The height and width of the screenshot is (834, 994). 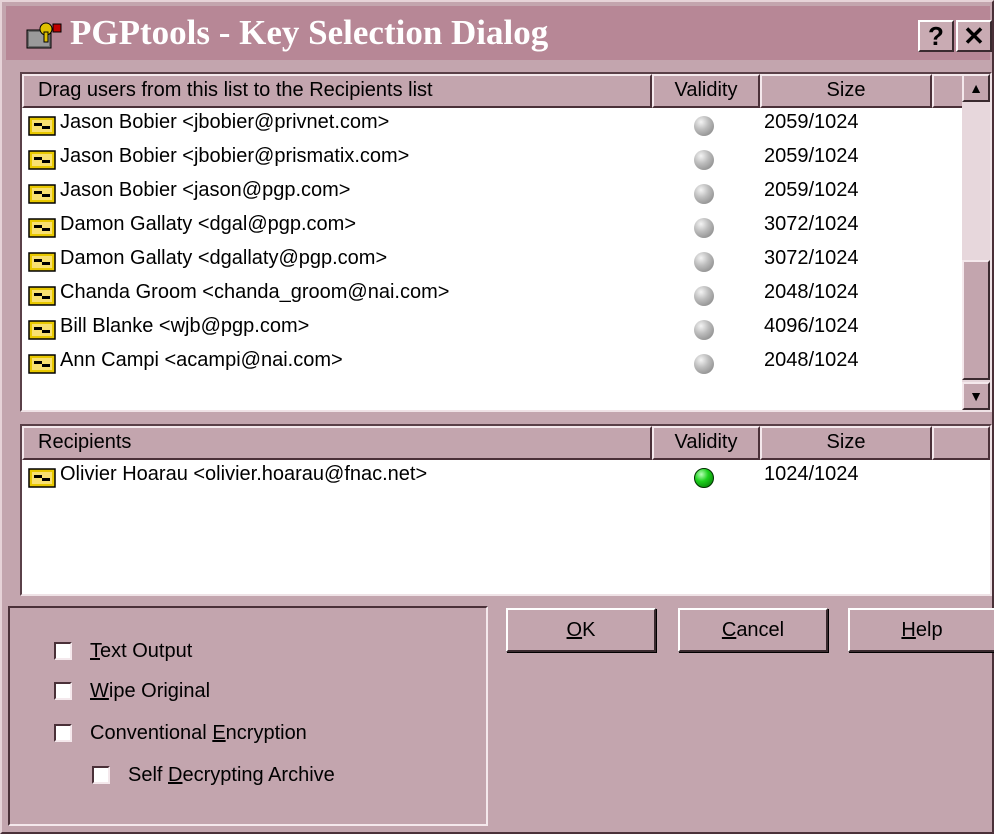 I want to click on key-size: 4096/1024, so click(x=811, y=326).